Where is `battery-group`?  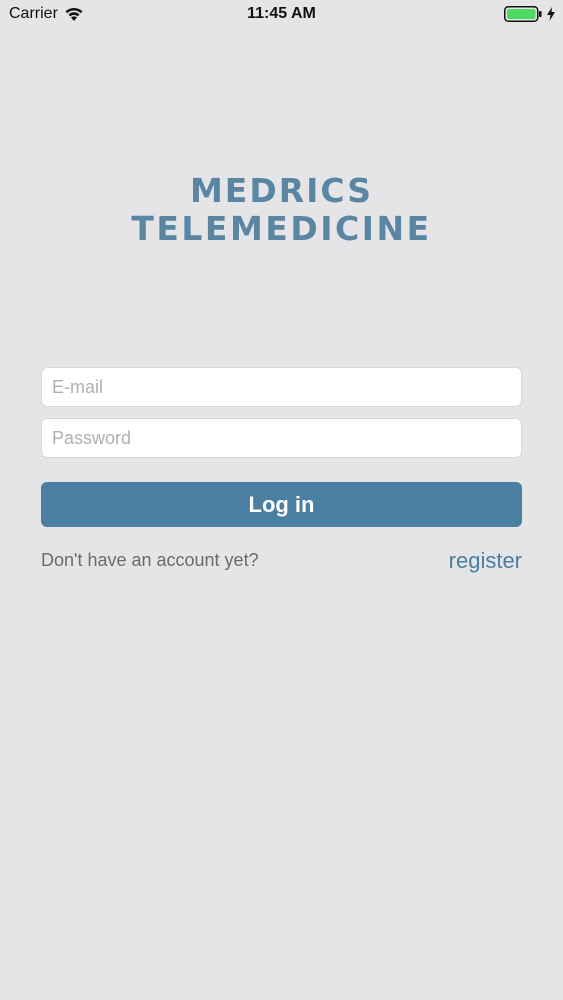 battery-group is located at coordinates (529, 14).